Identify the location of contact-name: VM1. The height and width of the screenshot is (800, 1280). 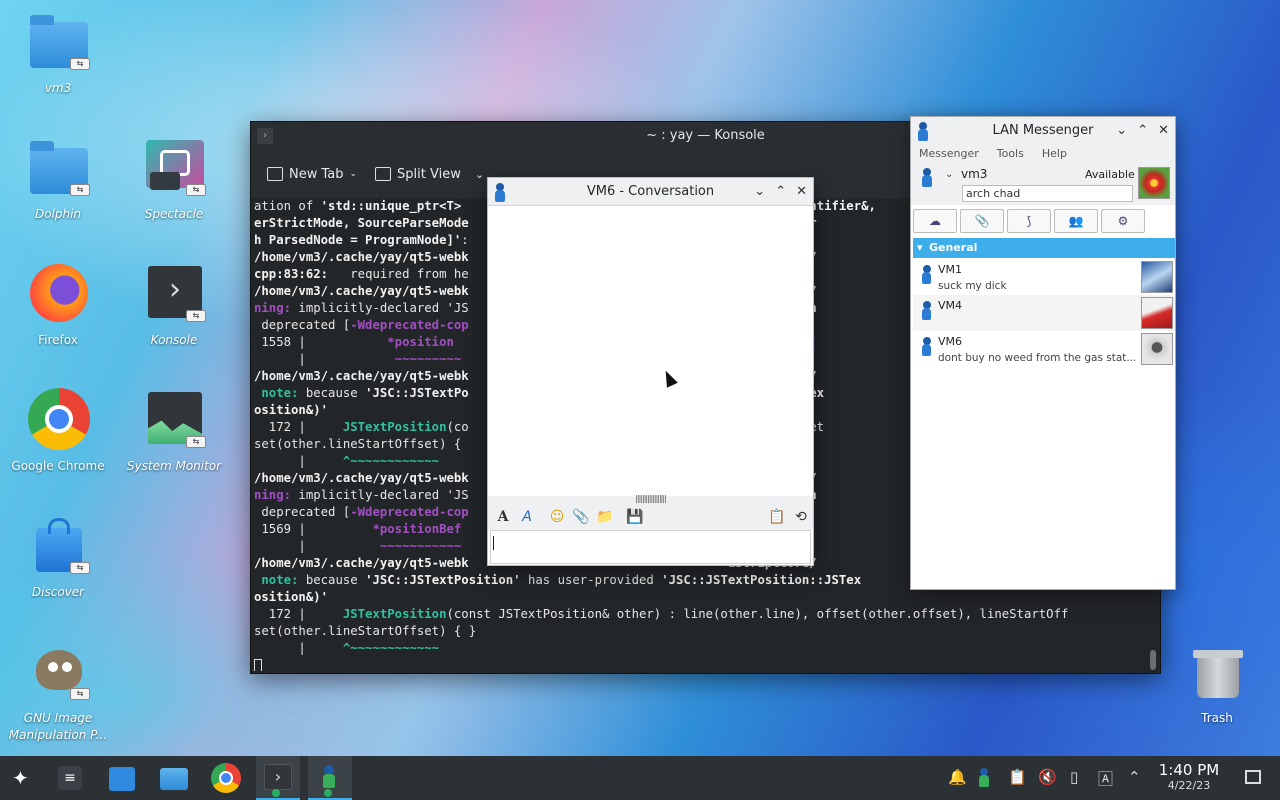
(950, 269).